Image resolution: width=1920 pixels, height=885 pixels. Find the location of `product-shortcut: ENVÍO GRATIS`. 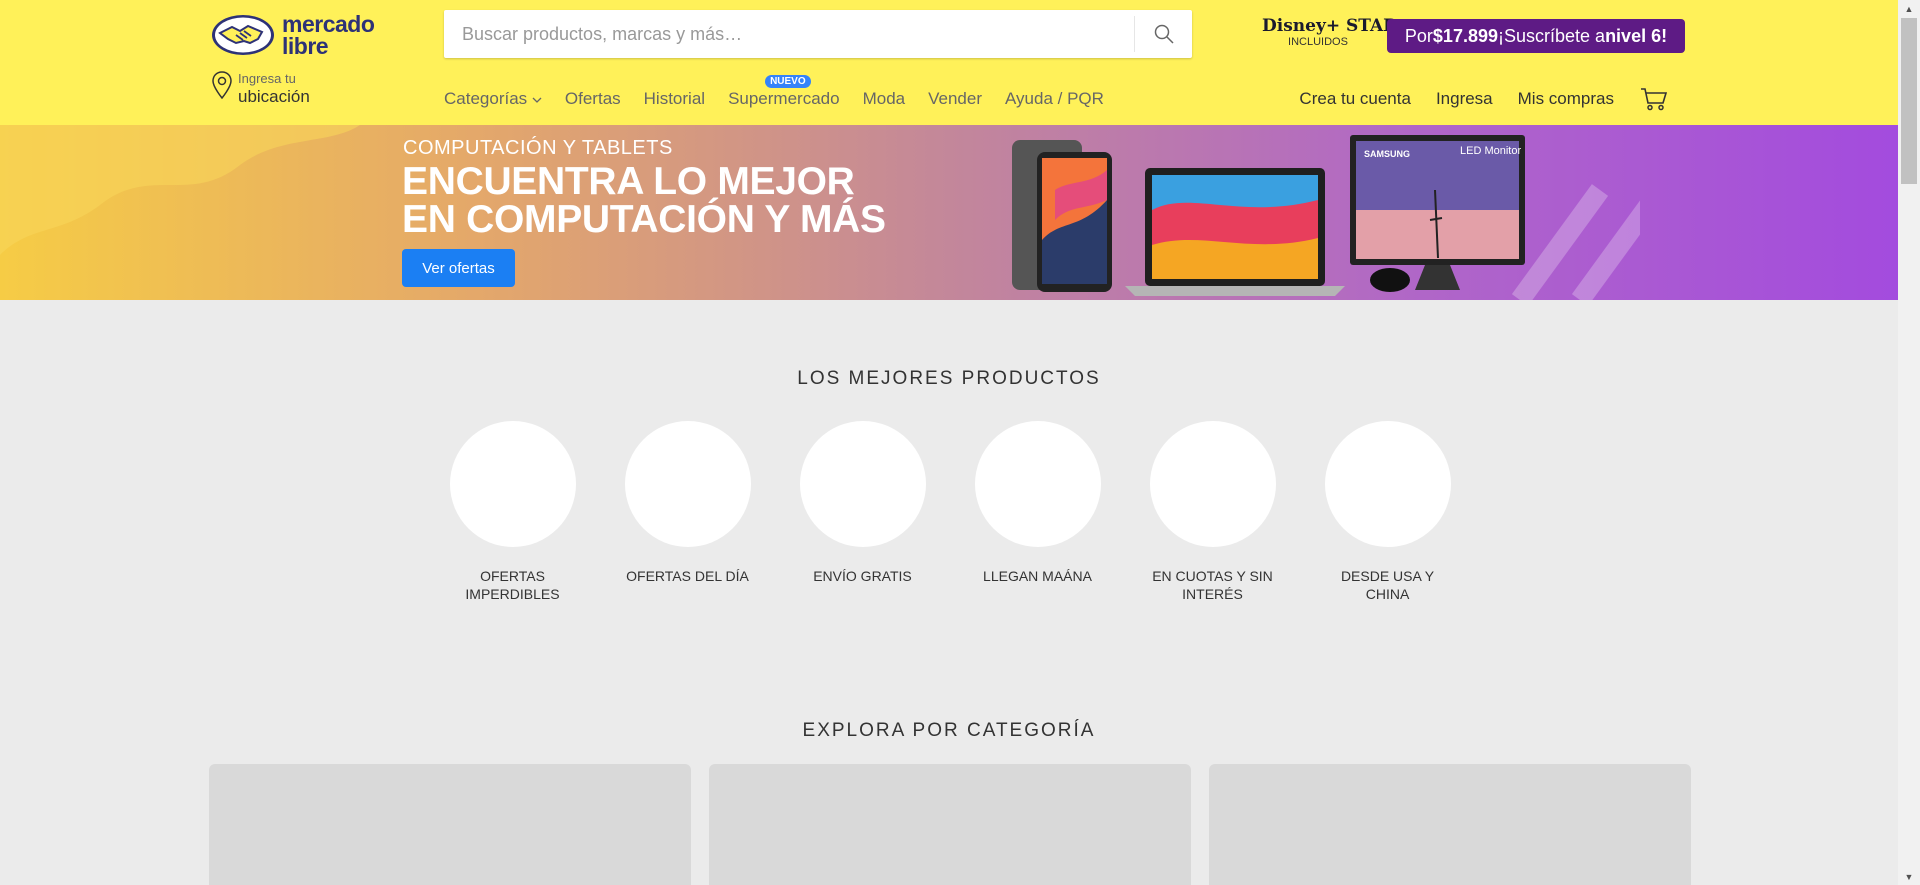

product-shortcut: ENVÍO GRATIS is located at coordinates (862, 512).